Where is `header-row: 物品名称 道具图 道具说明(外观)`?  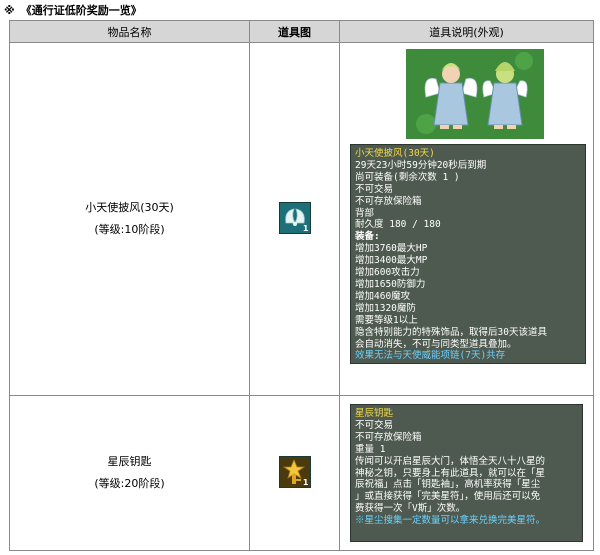 header-row: 物品名称 道具图 道具说明(外观) is located at coordinates (301, 31).